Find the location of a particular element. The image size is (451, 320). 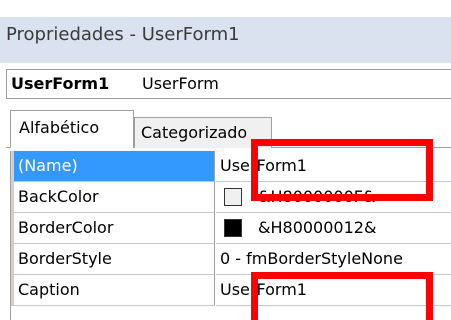

tab-alphabetic: Alfabético is located at coordinates (72, 129).